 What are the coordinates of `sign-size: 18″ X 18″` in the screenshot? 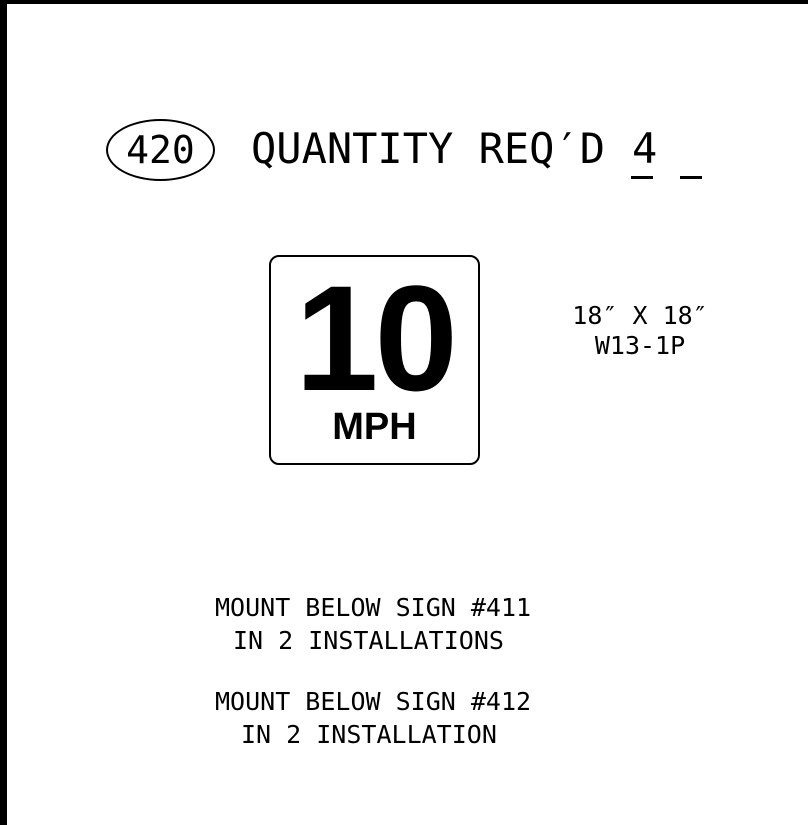 It's located at (640, 315).